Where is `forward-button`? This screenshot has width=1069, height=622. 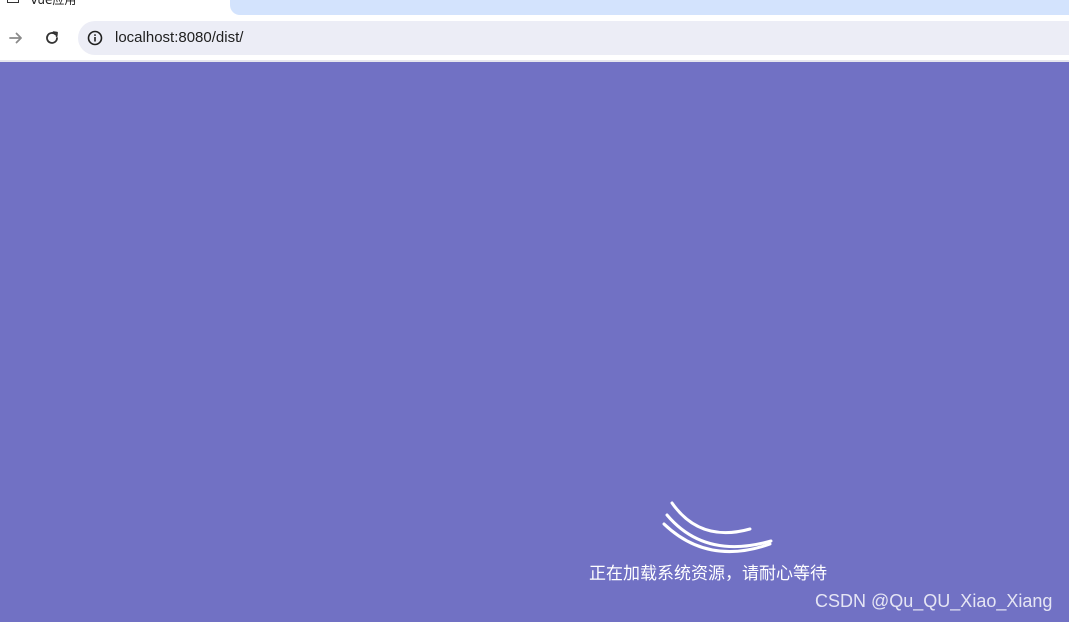 forward-button is located at coordinates (16, 38).